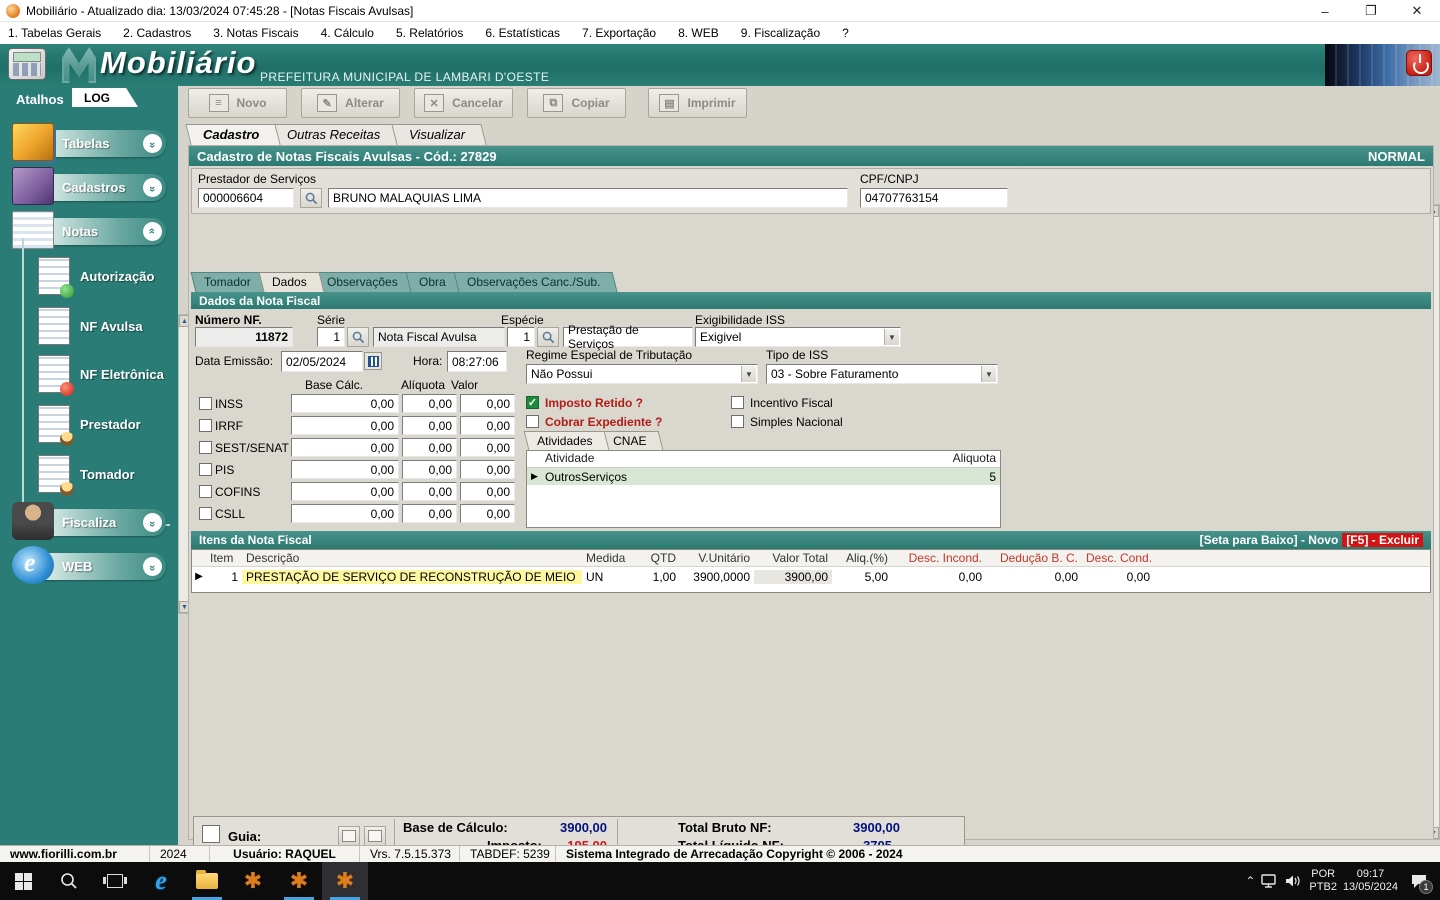 The height and width of the screenshot is (900, 1440). I want to click on tab-observacoes: Observações, so click(364, 282).